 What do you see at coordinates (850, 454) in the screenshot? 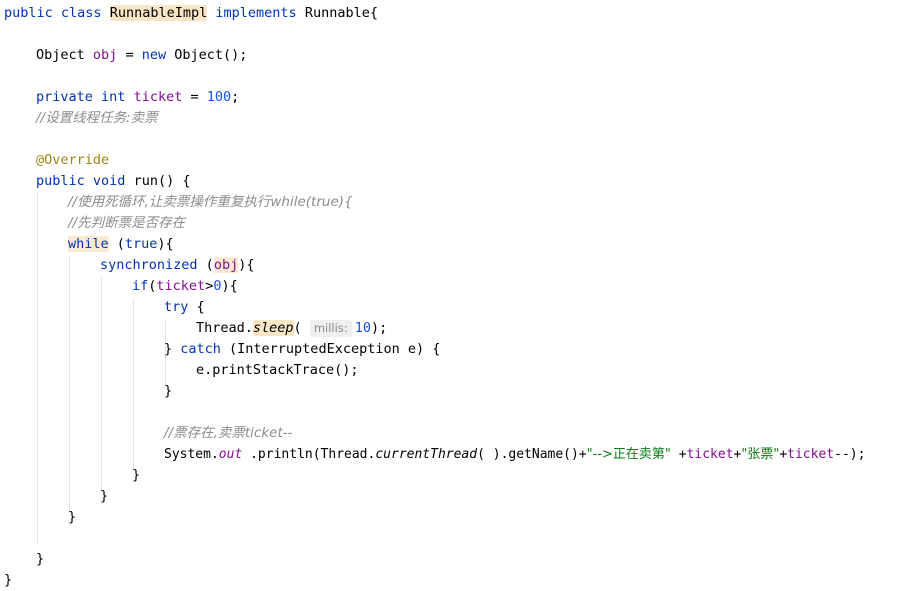
I see `punctuation: --);` at bounding box center [850, 454].